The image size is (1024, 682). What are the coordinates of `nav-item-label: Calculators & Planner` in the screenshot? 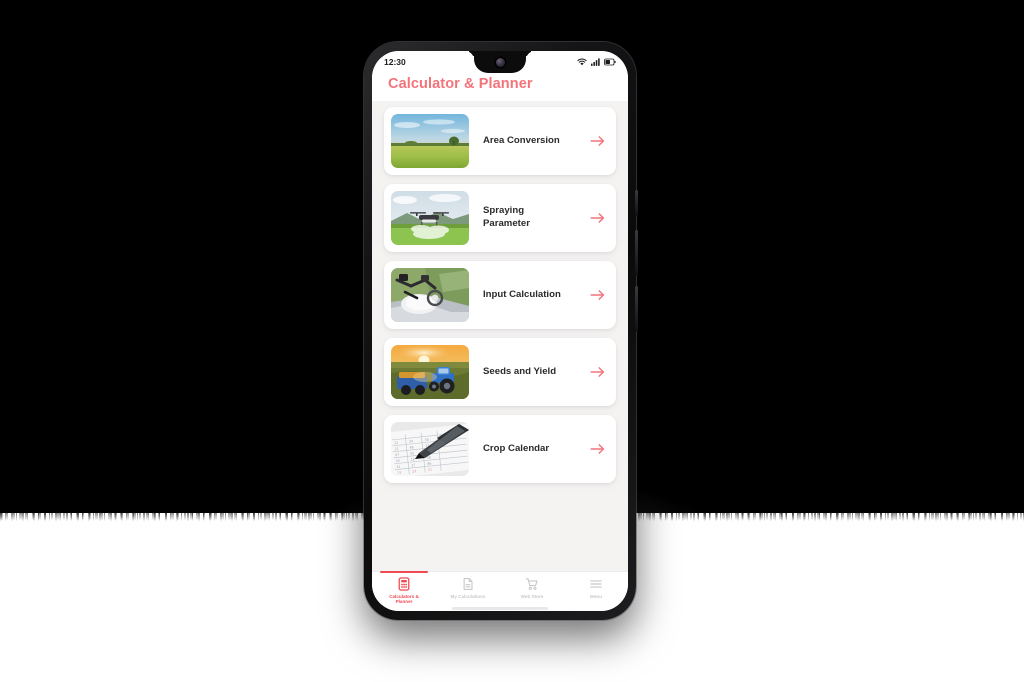 It's located at (404, 599).